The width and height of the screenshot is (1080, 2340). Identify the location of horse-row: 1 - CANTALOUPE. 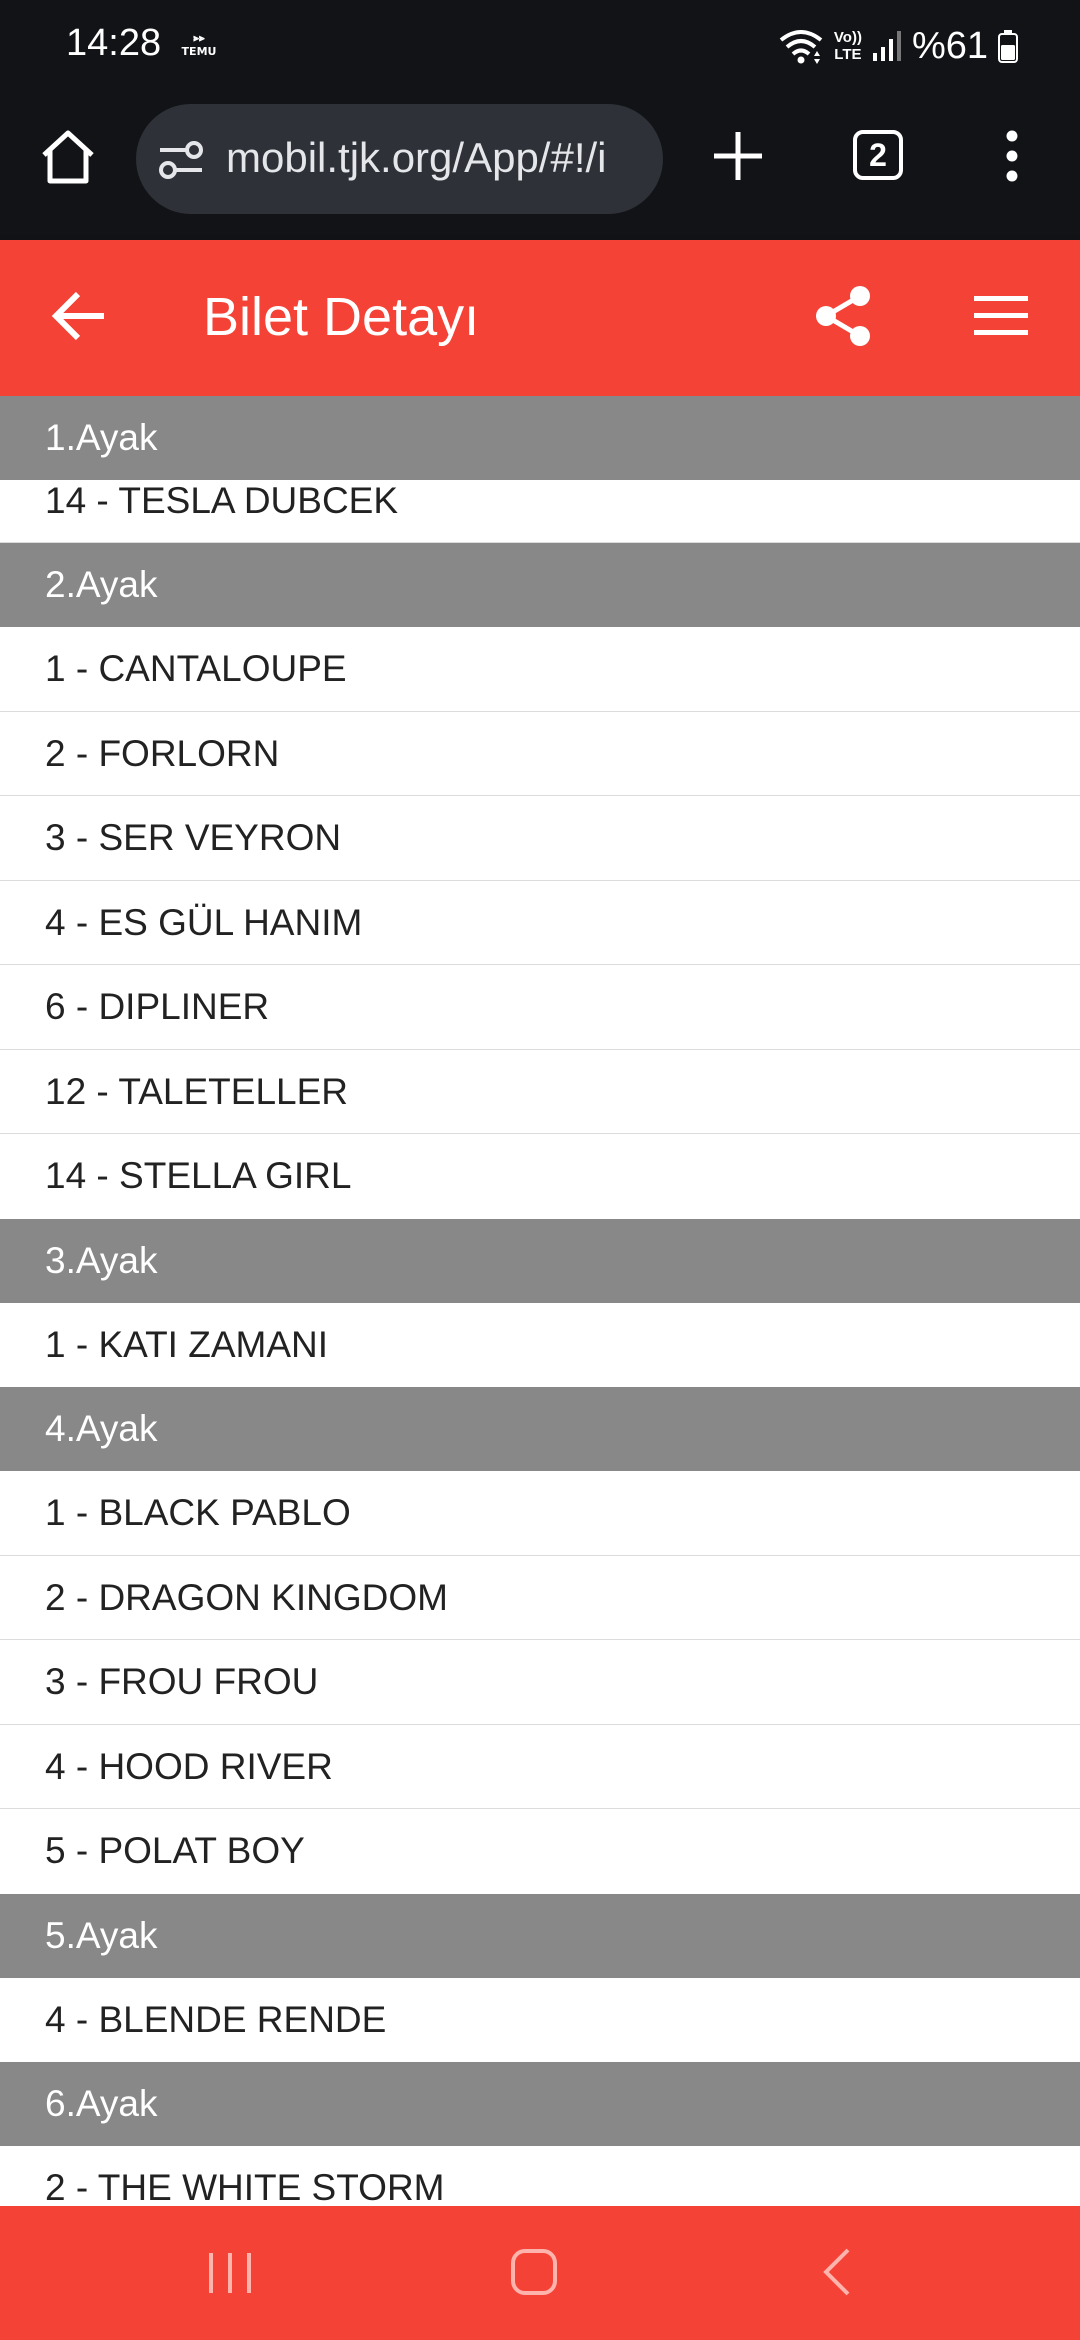
(540, 669).